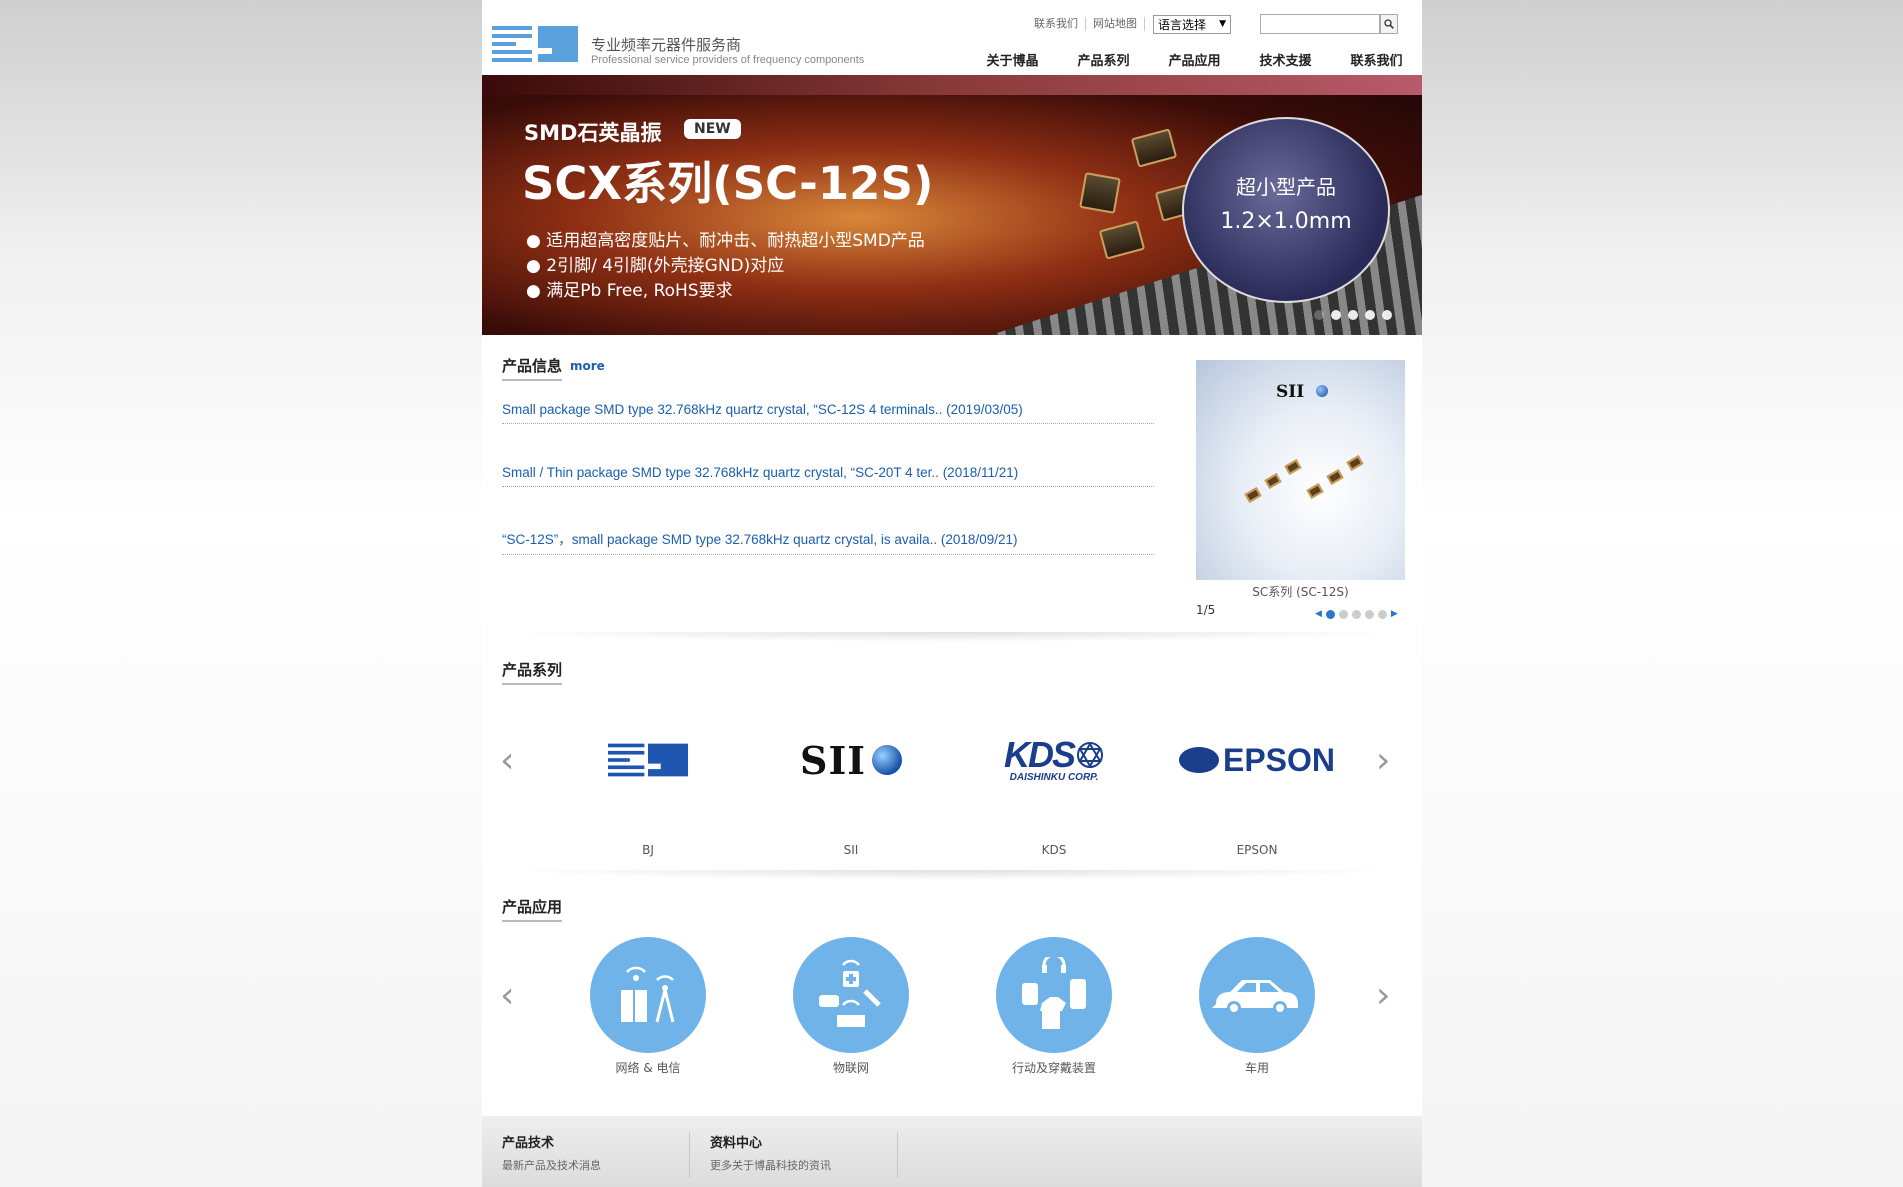  What do you see at coordinates (507, 995) in the screenshot?
I see `apps-prev-arrow-icon: ‹` at bounding box center [507, 995].